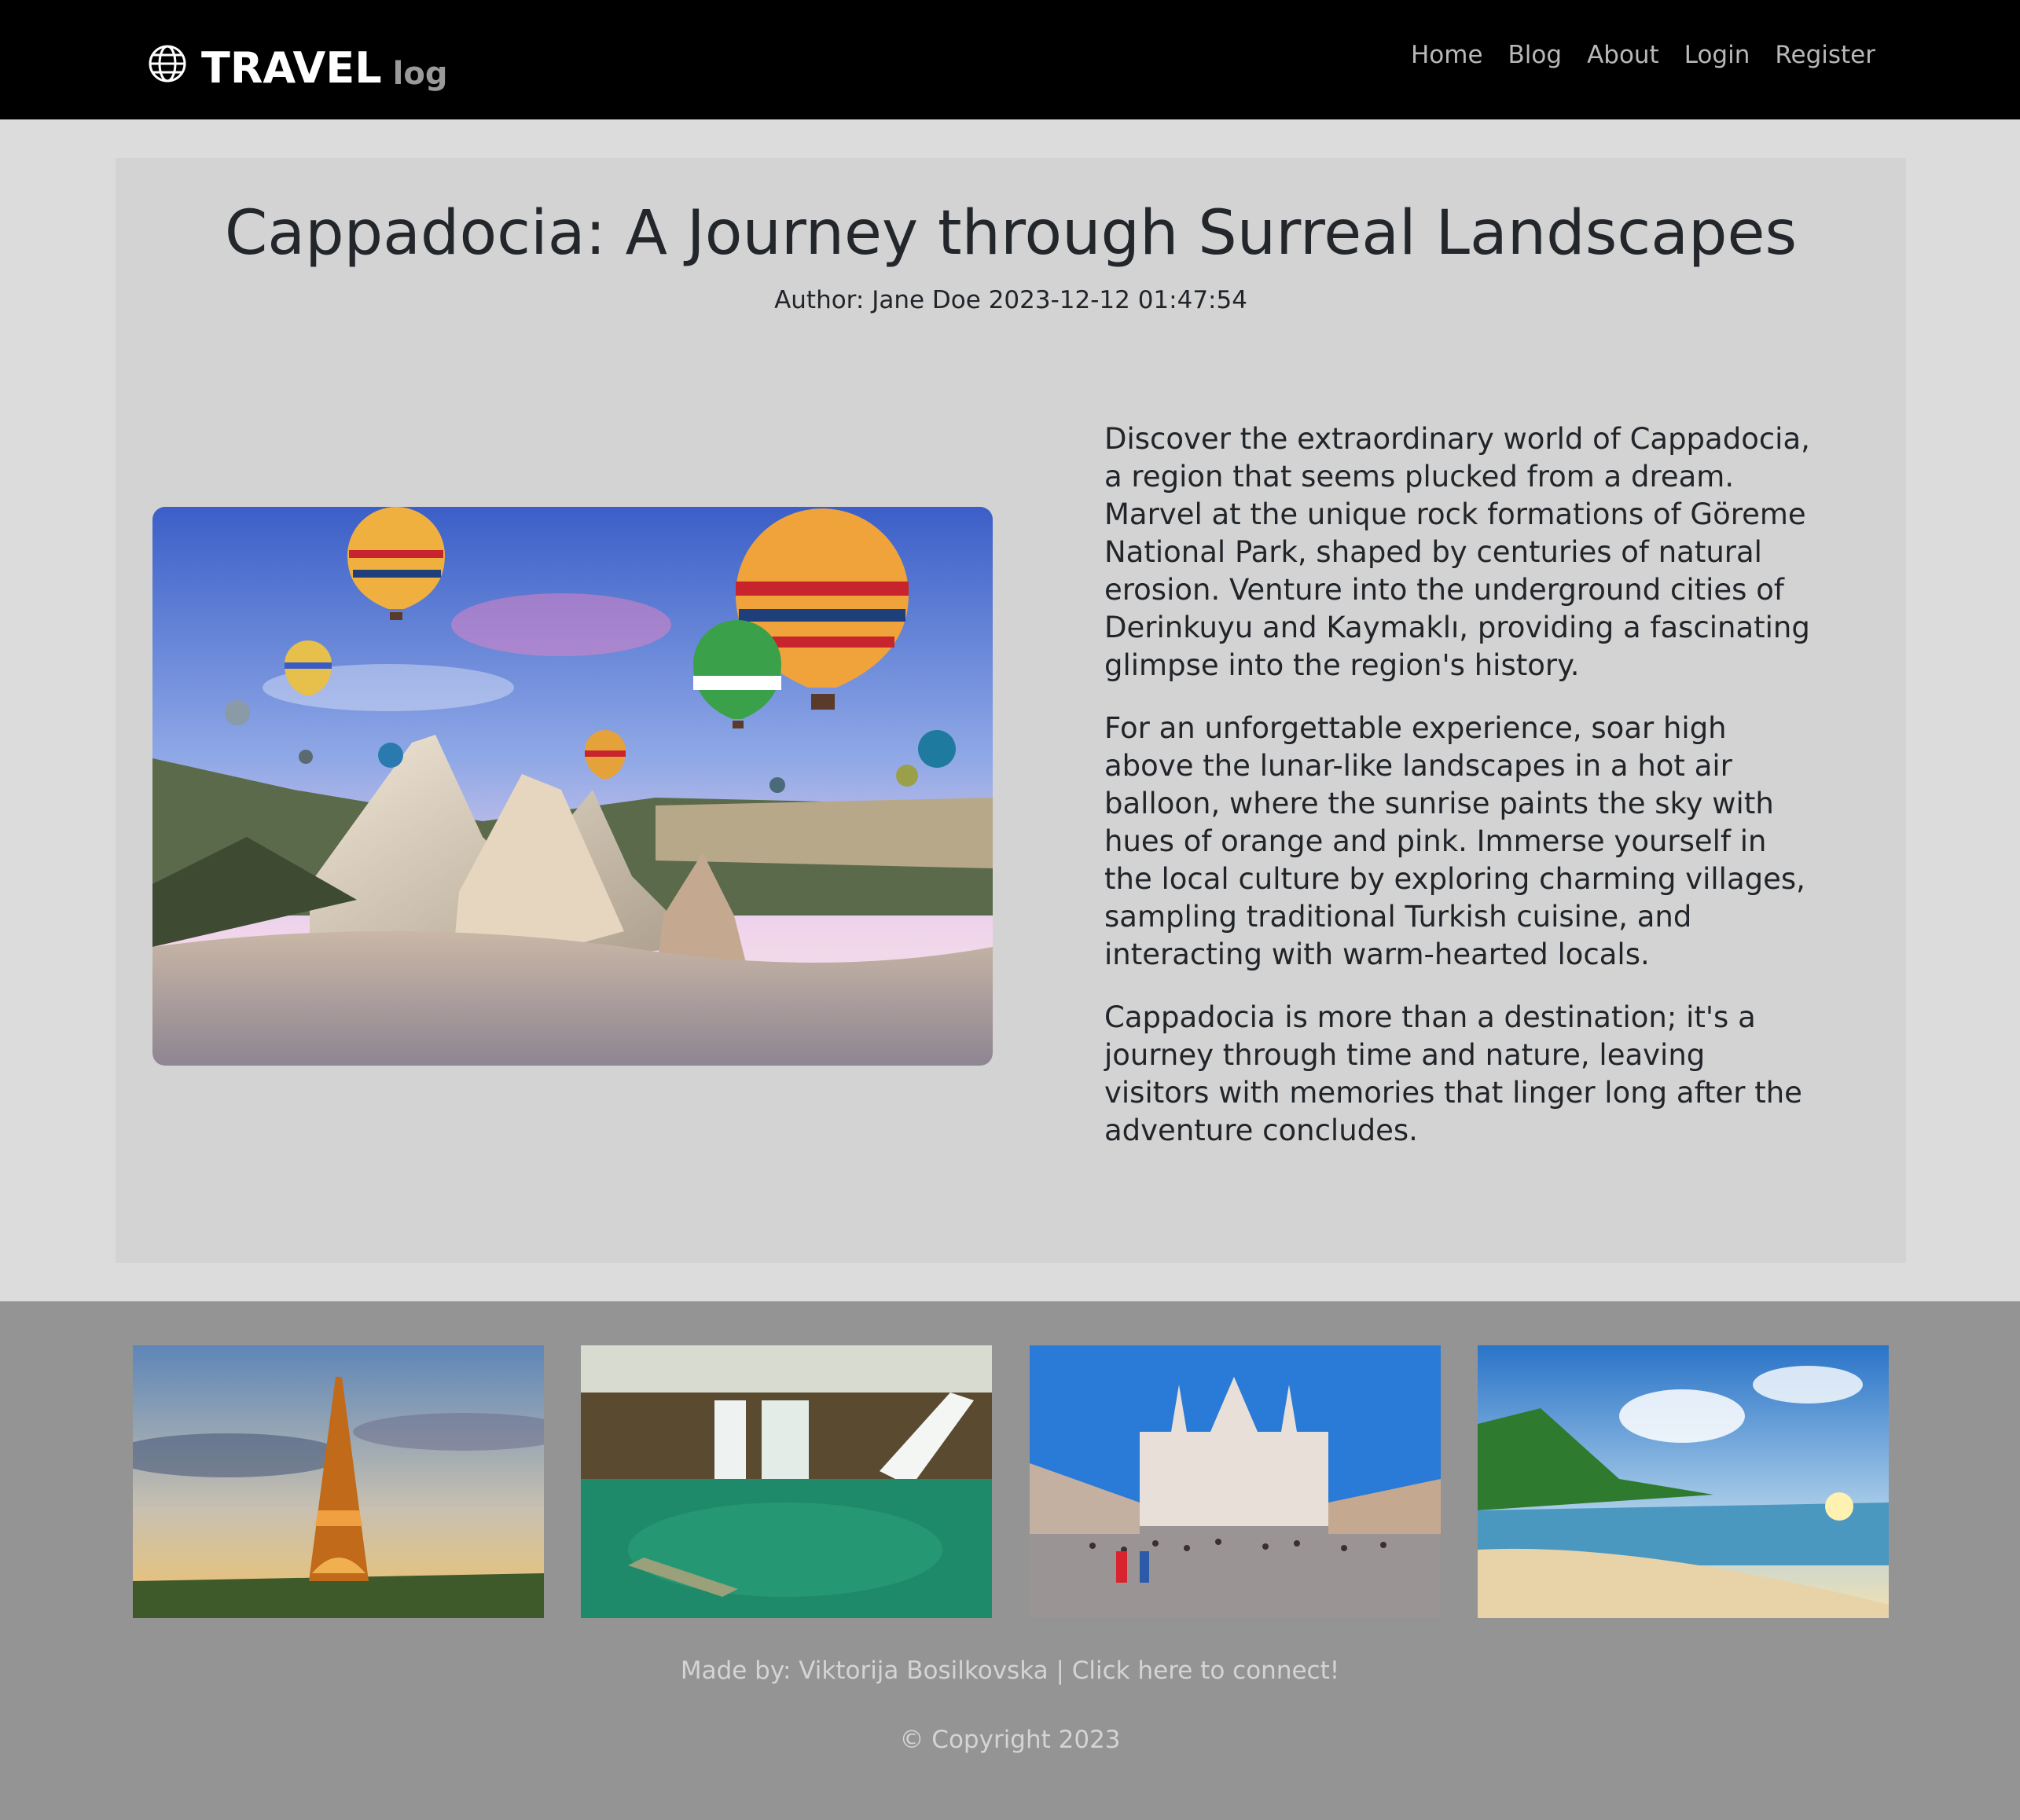 This screenshot has height=1820, width=2020. Describe the element at coordinates (926, 300) in the screenshot. I see `author-name: Jane Doe` at that location.